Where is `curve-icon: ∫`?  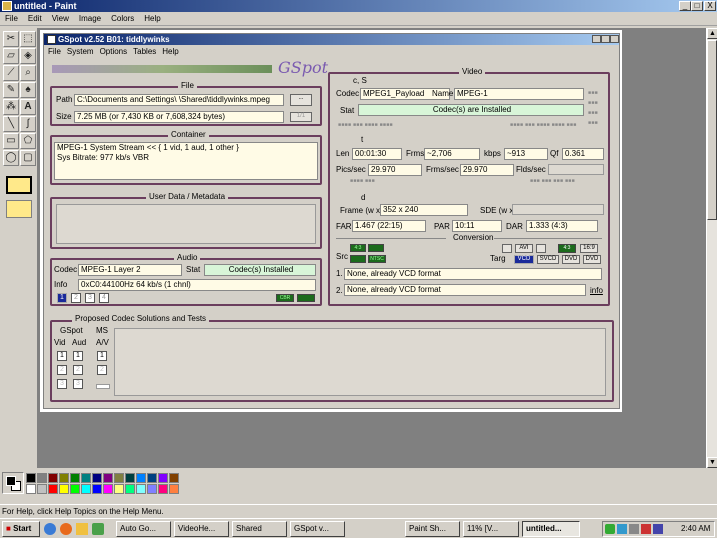
curve-icon: ∫ is located at coordinates (28, 124).